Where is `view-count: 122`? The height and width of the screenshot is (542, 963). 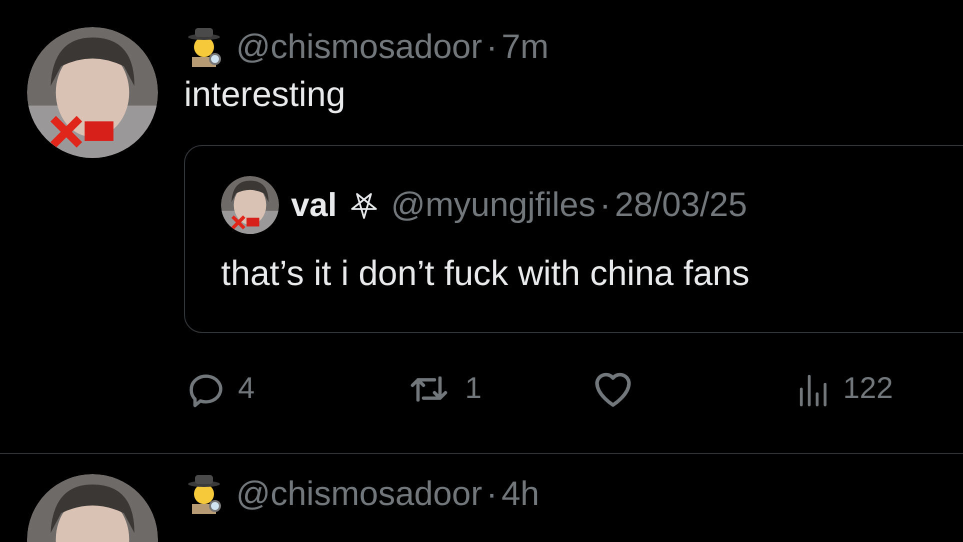
view-count: 122 is located at coordinates (868, 389).